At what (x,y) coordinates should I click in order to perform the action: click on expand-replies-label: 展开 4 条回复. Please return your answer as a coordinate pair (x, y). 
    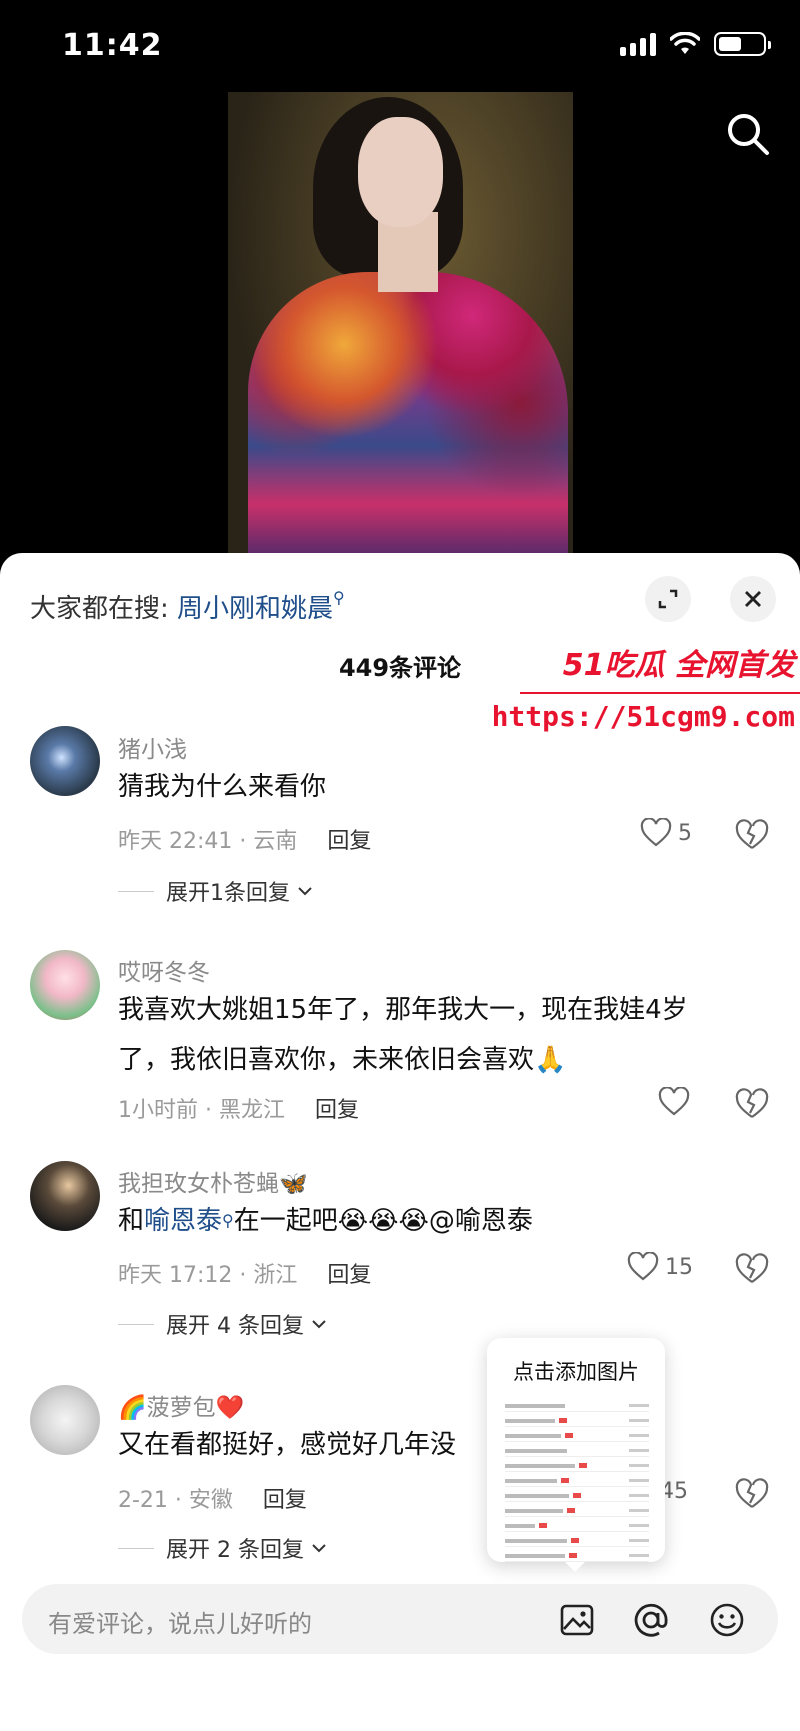
    Looking at the image, I should click on (235, 1326).